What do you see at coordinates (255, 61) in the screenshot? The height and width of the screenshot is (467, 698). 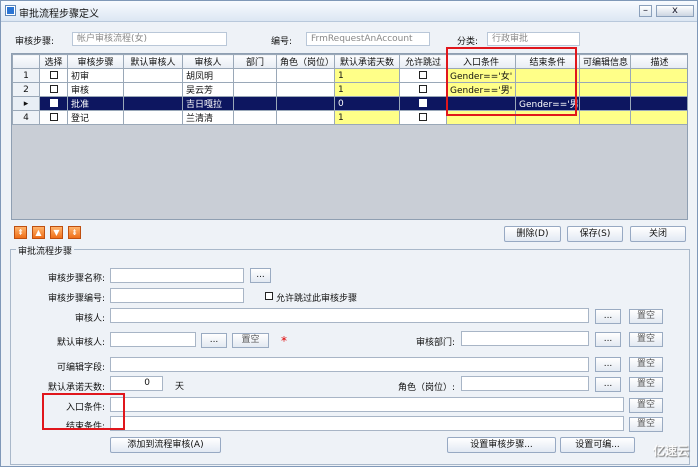 I see `grid-column-header: 部门` at bounding box center [255, 61].